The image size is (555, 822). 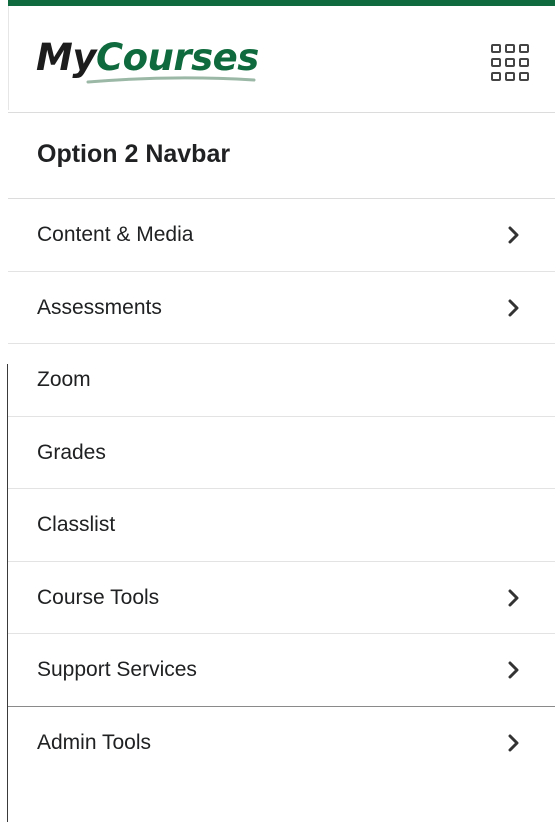 What do you see at coordinates (117, 669) in the screenshot?
I see `menu-item-label: Support Services` at bounding box center [117, 669].